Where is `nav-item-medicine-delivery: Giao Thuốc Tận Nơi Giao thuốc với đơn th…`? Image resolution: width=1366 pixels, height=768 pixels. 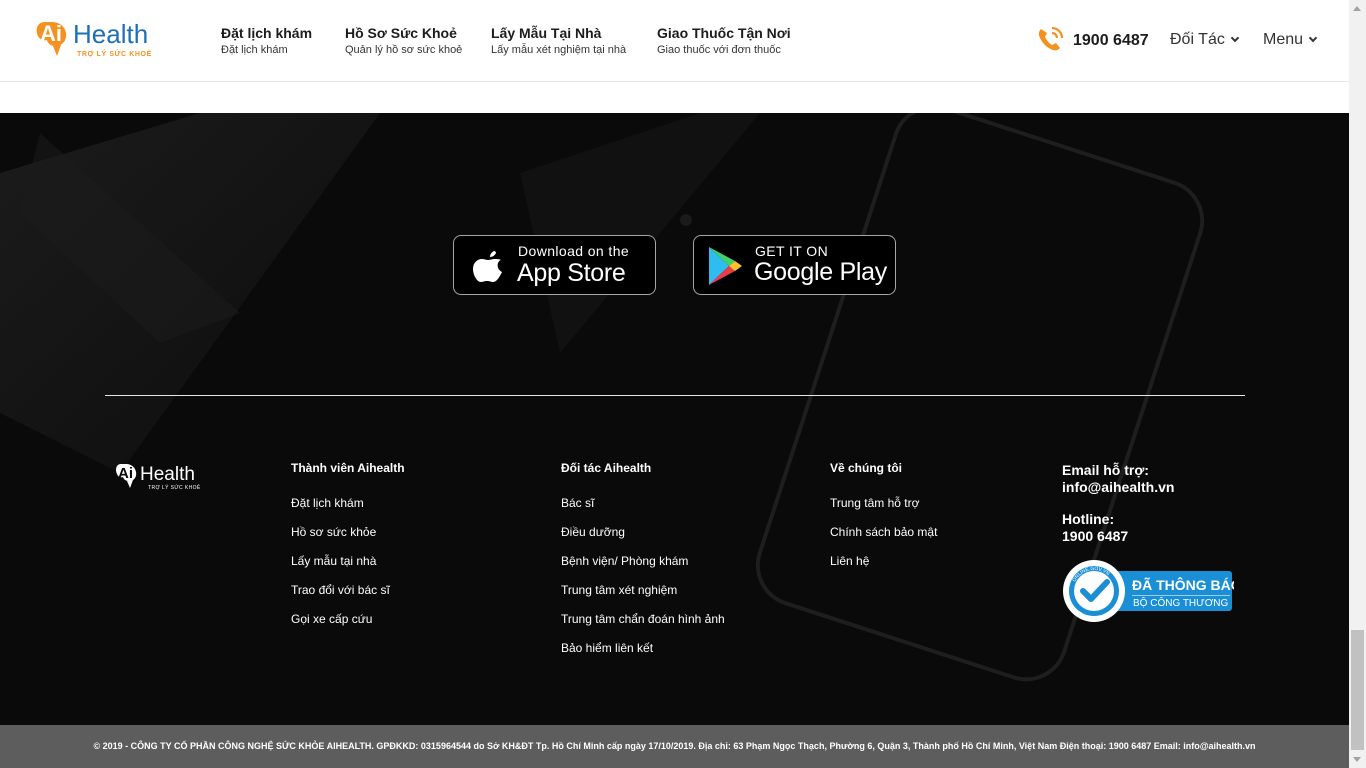 nav-item-medicine-delivery: Giao Thuốc Tận Nơi Giao thuốc với đơn th… is located at coordinates (724, 40).